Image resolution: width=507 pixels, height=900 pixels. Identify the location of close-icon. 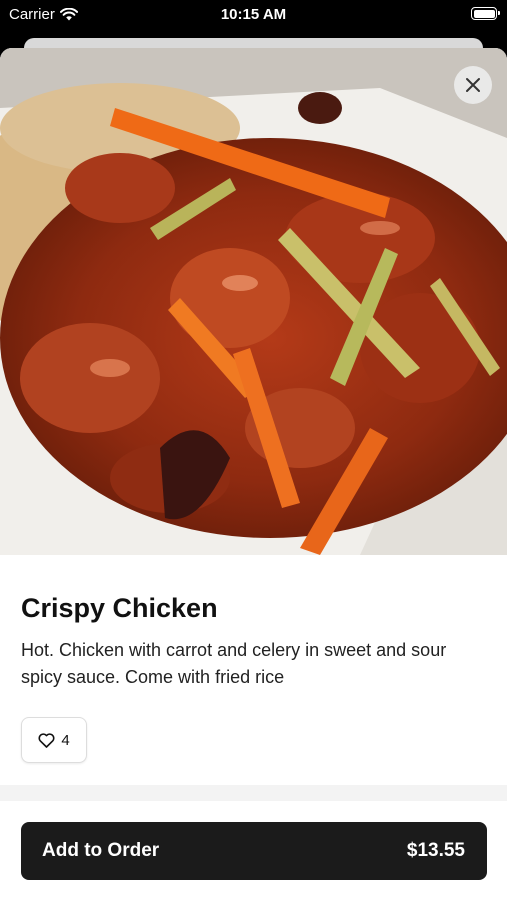
(473, 85).